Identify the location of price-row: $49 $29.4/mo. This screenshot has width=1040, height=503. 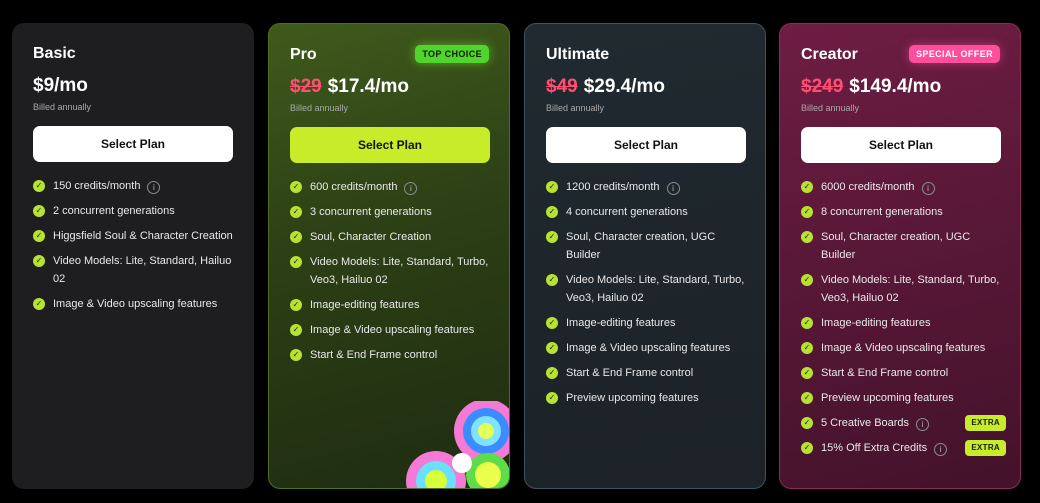
(605, 87).